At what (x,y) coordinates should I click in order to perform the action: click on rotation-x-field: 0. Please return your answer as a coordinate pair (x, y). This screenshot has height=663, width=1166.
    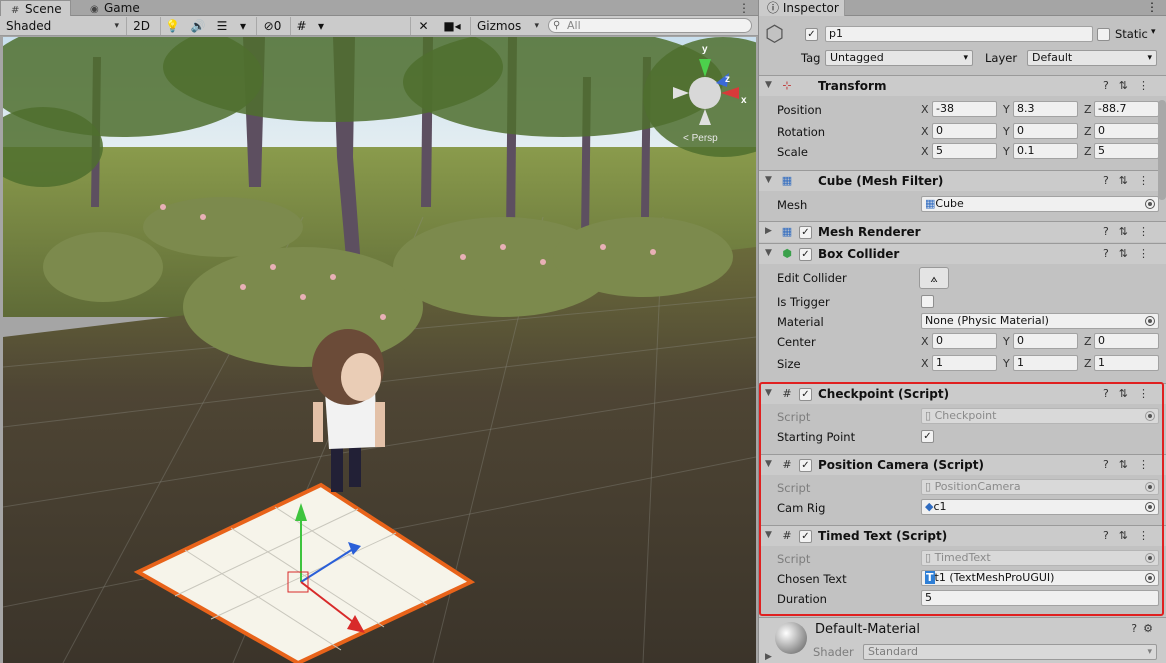
    Looking at the image, I should click on (964, 131).